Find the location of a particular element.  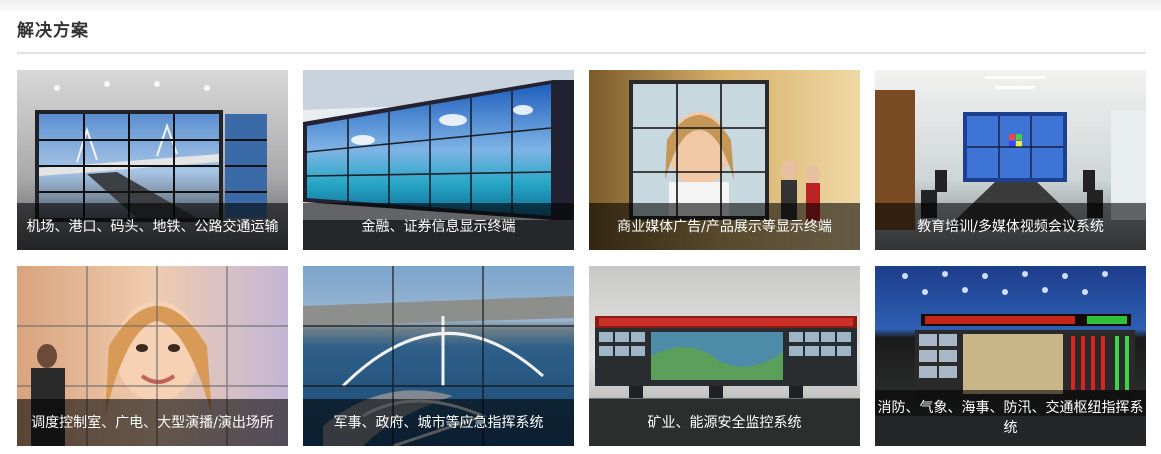

solution-card-mining-energy: 矿业、能源安全监控系统 is located at coordinates (724, 356).